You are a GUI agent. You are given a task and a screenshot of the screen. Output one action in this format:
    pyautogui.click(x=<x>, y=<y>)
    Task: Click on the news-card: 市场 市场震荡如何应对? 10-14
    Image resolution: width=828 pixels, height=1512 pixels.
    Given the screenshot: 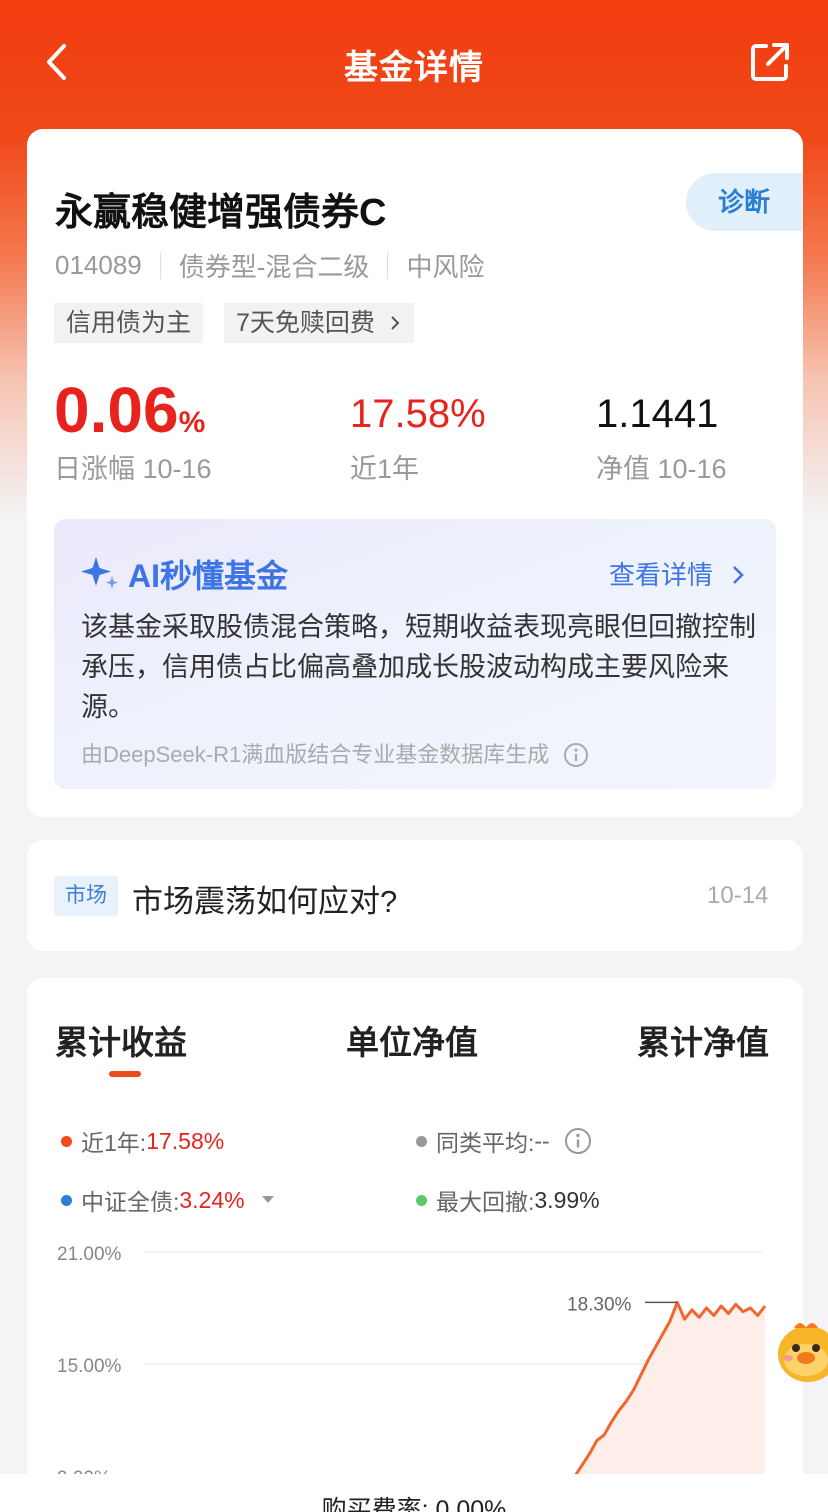 What is the action you would take?
    pyautogui.click(x=415, y=895)
    